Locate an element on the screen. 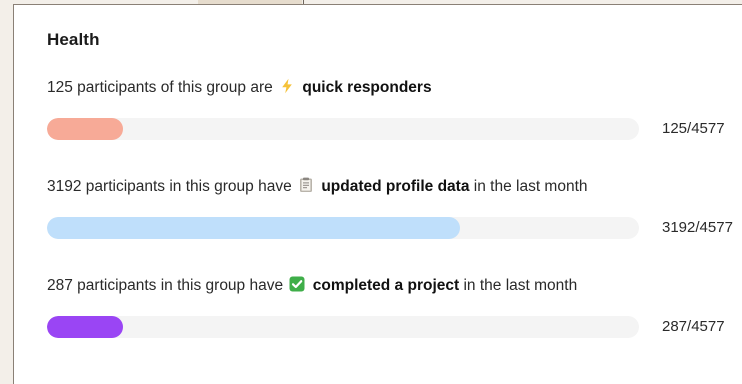 The width and height of the screenshot is (742, 384). check-box-icon is located at coordinates (297, 284).